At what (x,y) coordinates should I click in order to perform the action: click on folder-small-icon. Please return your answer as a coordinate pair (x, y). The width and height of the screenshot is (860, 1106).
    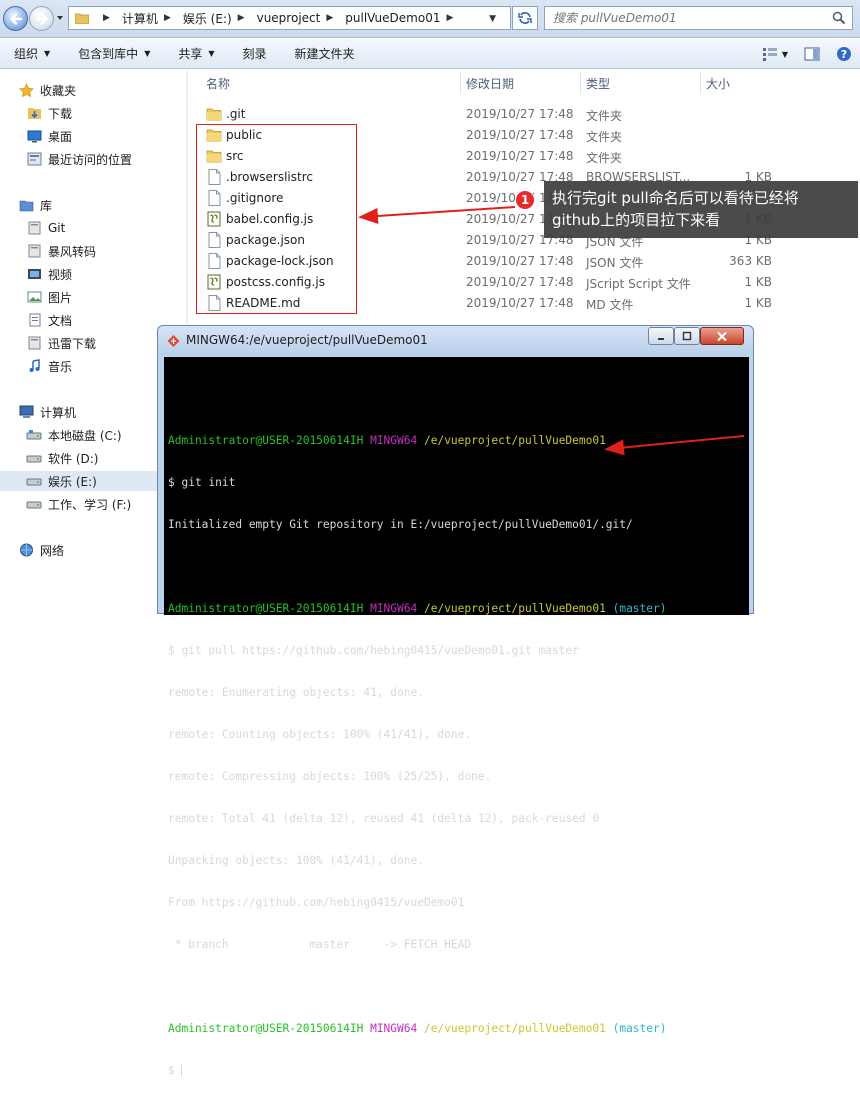
    Looking at the image, I should click on (82, 18).